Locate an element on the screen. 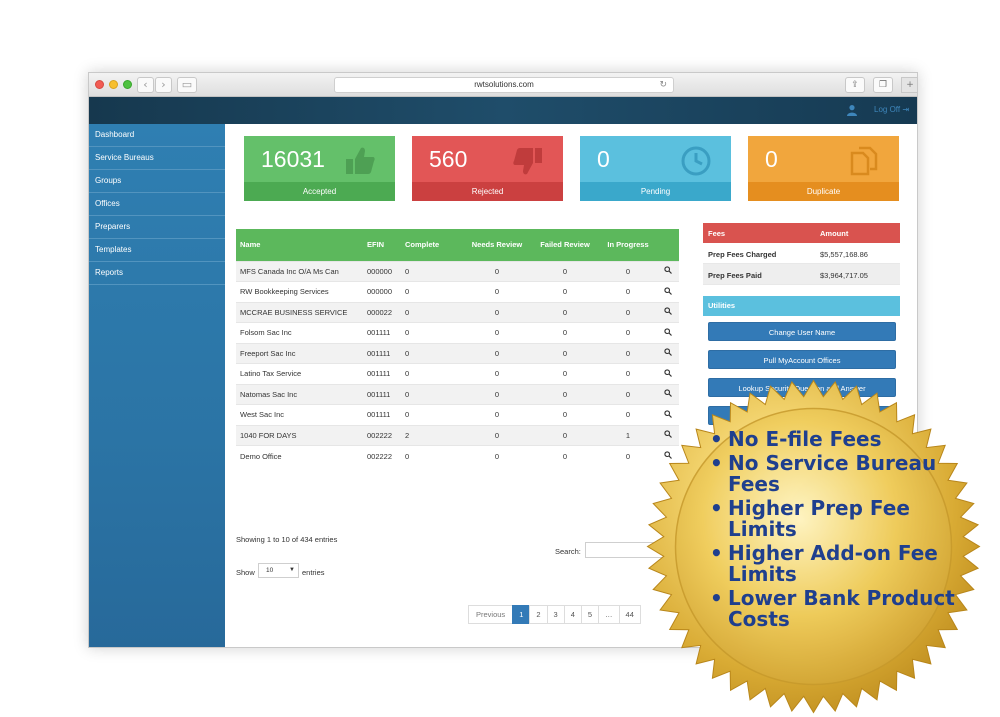 Image resolution: width=1000 pixels, height=717 pixels. minimize-window-button is located at coordinates (113, 84).